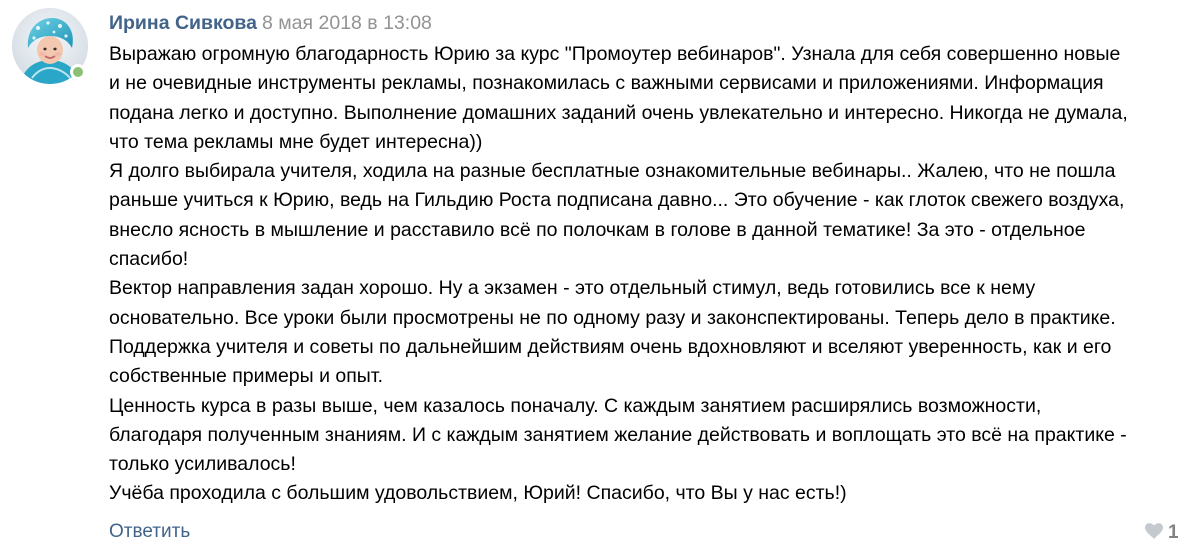  I want to click on comment-line: спасибо!, so click(149, 259).